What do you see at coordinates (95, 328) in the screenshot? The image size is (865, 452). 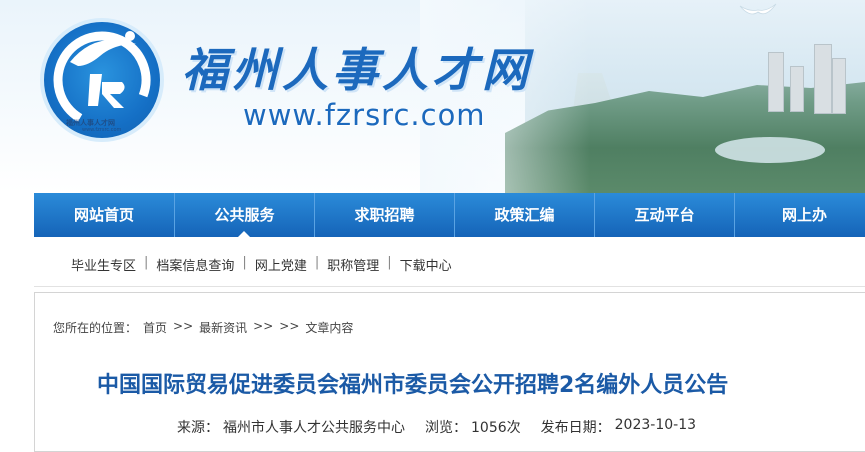 I see `breadcrumb-prefix: 您所在的位置：` at bounding box center [95, 328].